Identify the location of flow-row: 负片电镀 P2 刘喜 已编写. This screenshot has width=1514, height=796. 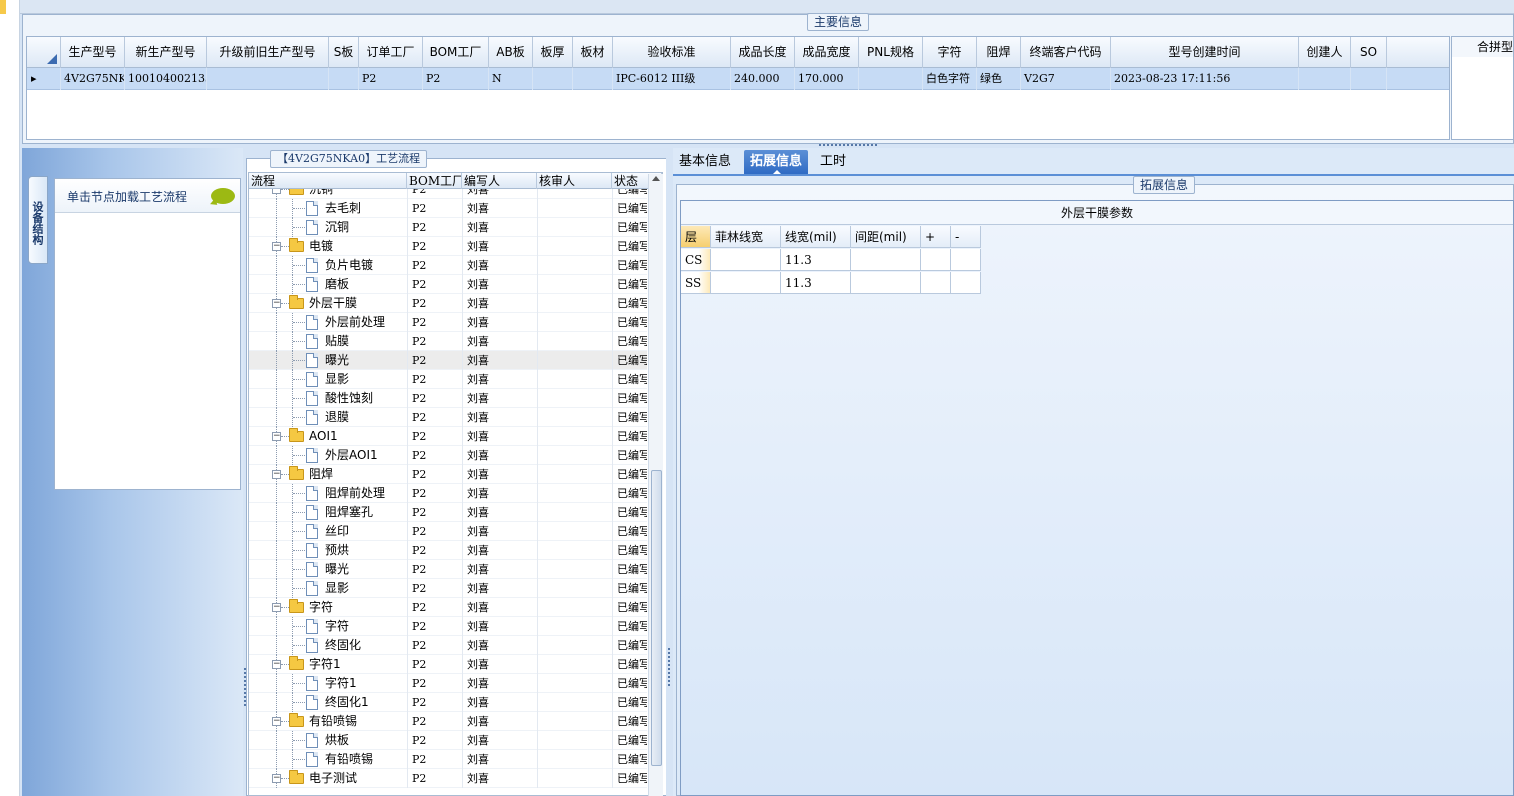
(448, 265).